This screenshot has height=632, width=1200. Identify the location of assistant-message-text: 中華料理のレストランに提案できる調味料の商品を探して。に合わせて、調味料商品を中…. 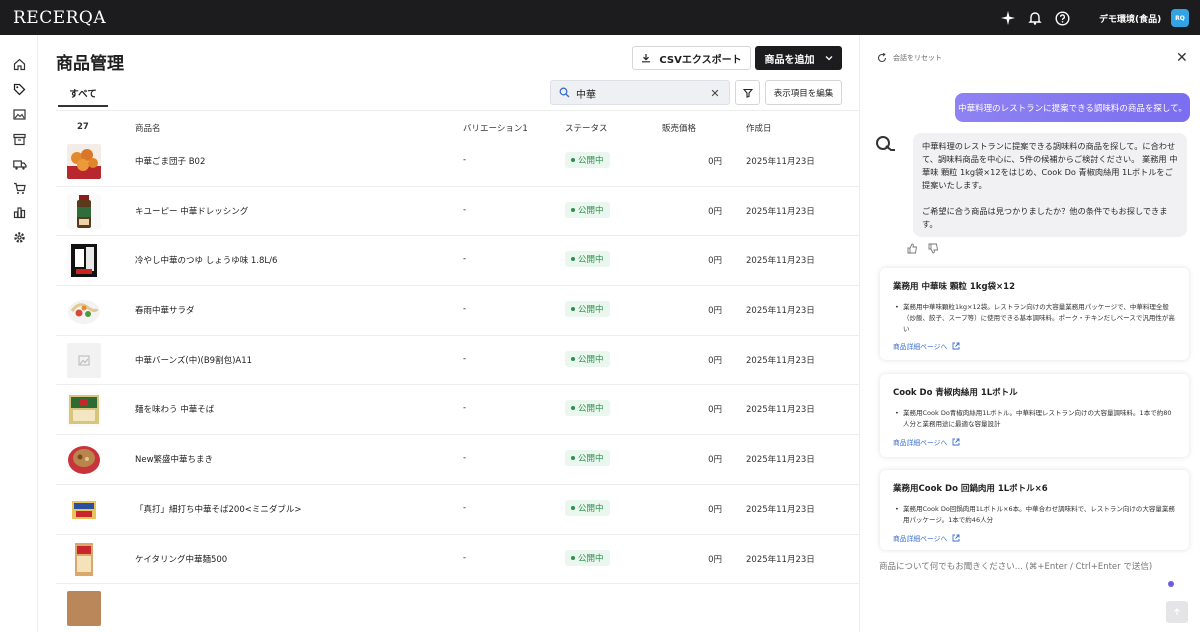
(1050, 165).